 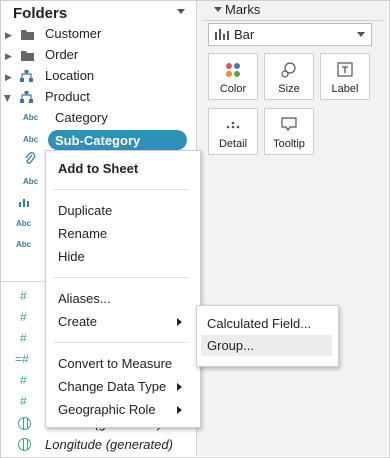 I want to click on selected-field-label: Sub-Category, so click(x=98, y=140).